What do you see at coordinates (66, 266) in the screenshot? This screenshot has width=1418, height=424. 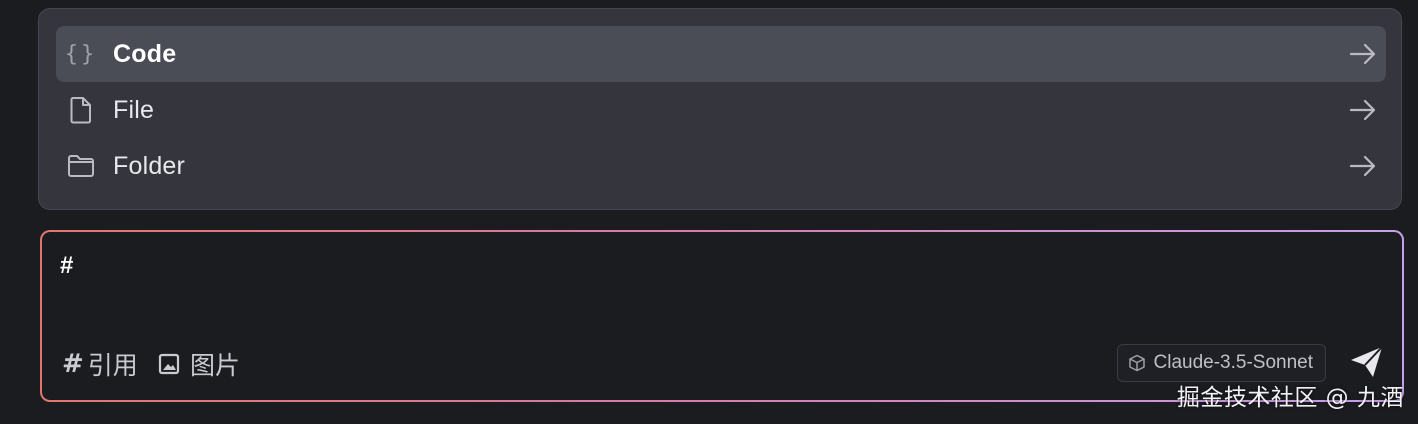 I see `chat-input-text: #` at bounding box center [66, 266].